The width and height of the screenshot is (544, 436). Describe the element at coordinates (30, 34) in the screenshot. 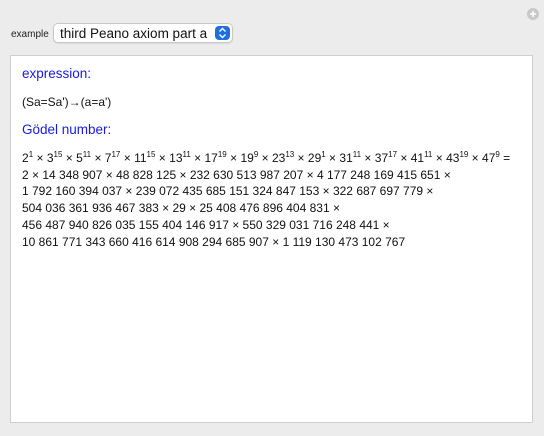

I see `example-label: example` at that location.